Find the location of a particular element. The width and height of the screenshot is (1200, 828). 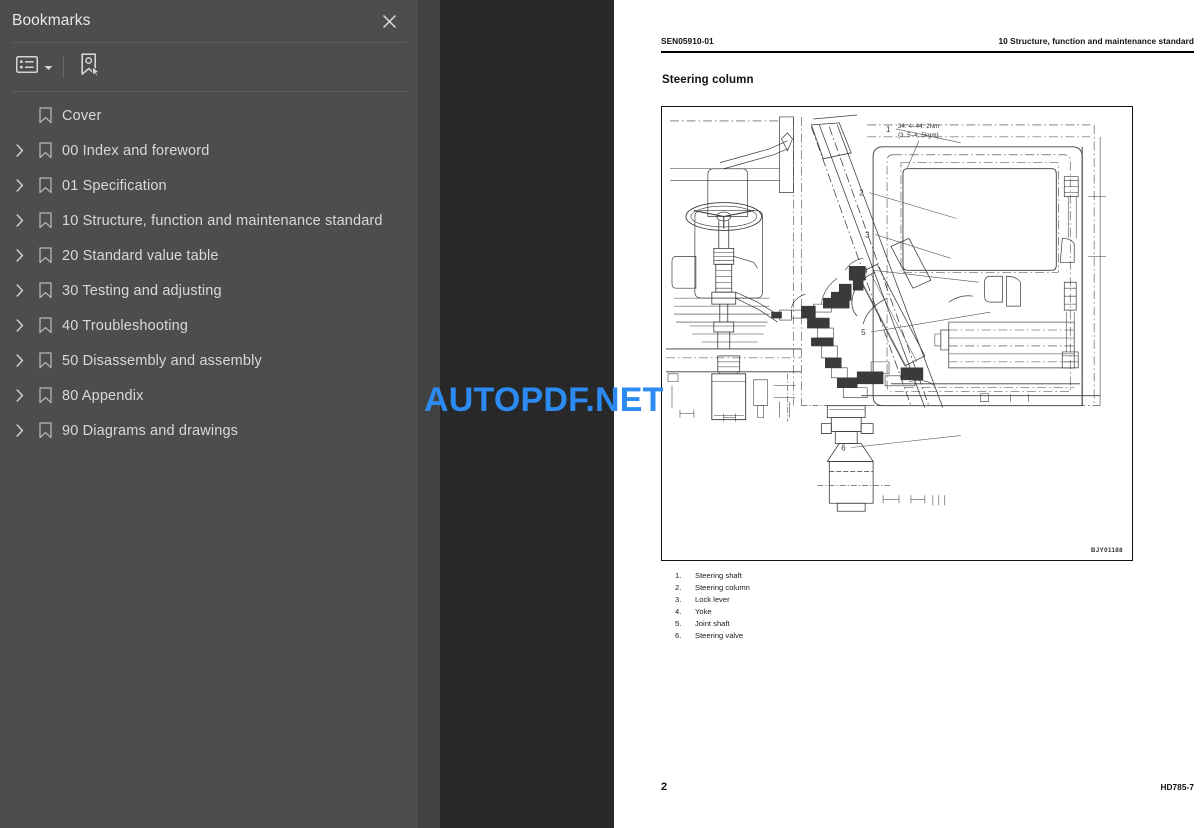

bookmark-label: 90 Diagrams and drawings is located at coordinates (150, 430).